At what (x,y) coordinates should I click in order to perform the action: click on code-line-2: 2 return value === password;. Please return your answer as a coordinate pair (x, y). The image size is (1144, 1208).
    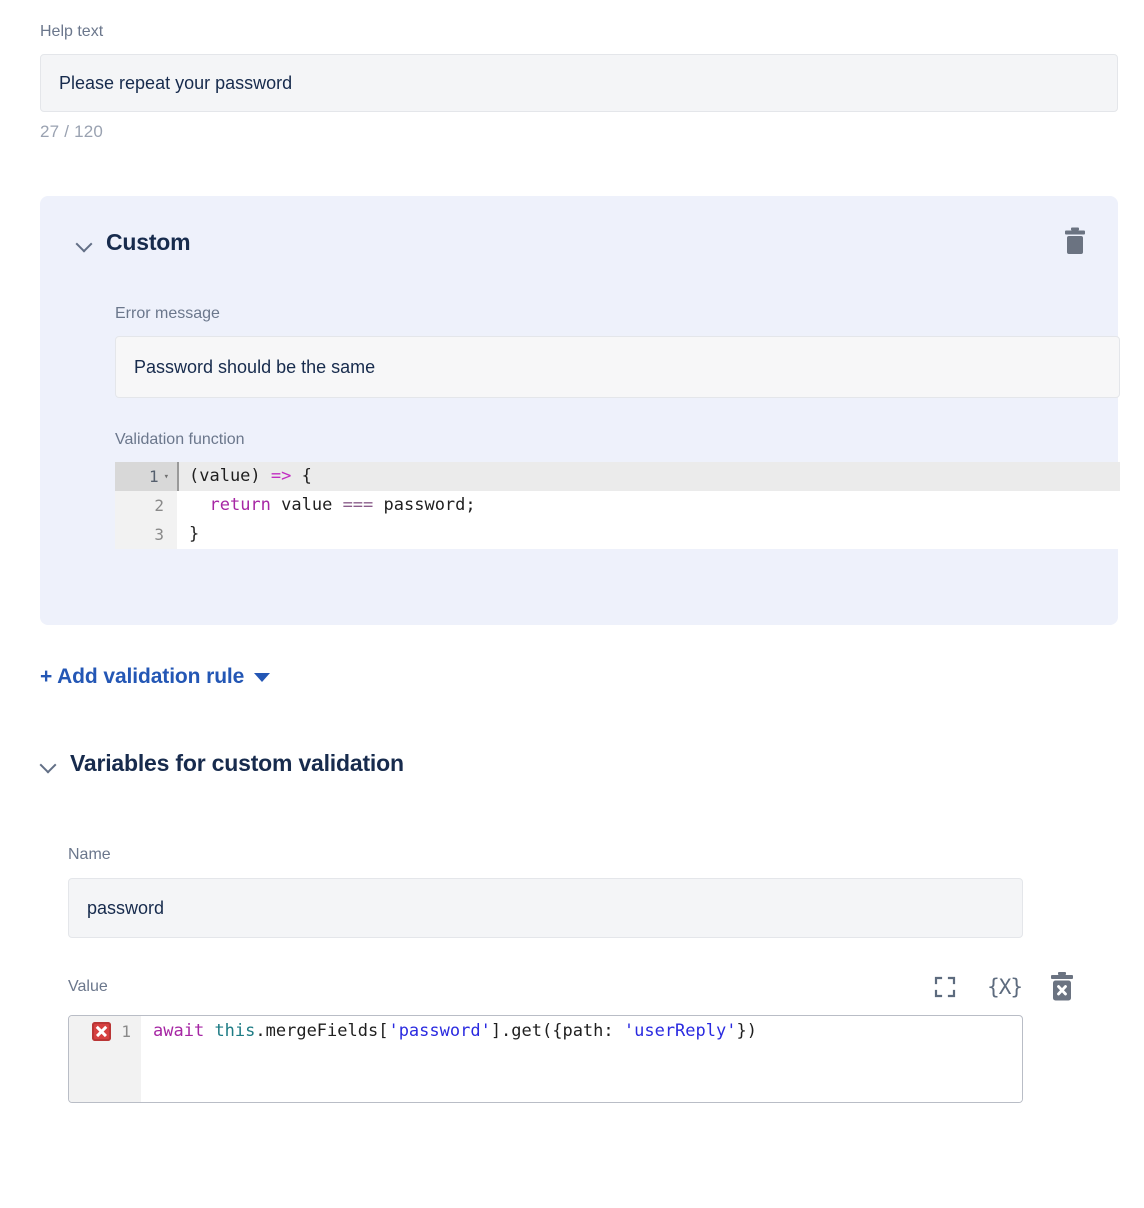
    Looking at the image, I should click on (617, 505).